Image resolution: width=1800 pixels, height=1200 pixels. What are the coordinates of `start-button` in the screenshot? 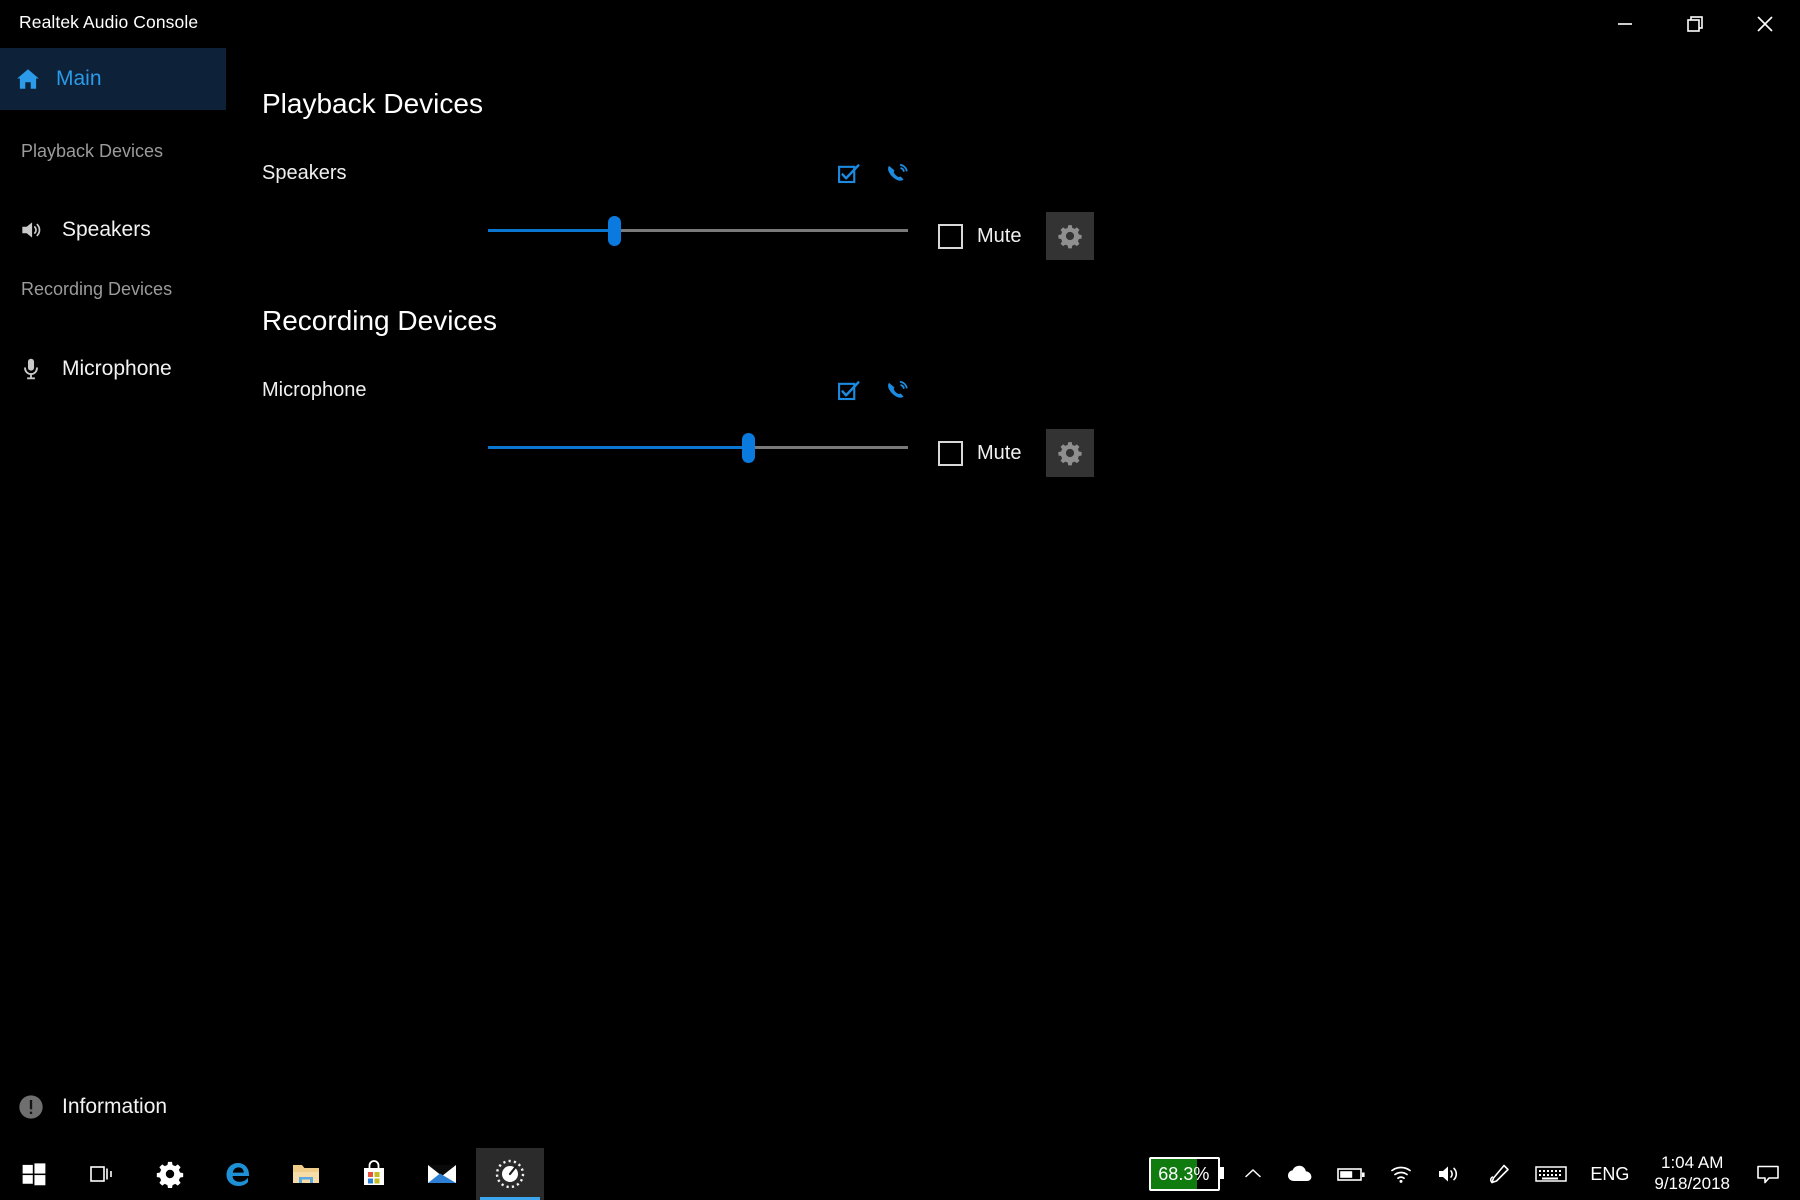 It's located at (34, 1174).